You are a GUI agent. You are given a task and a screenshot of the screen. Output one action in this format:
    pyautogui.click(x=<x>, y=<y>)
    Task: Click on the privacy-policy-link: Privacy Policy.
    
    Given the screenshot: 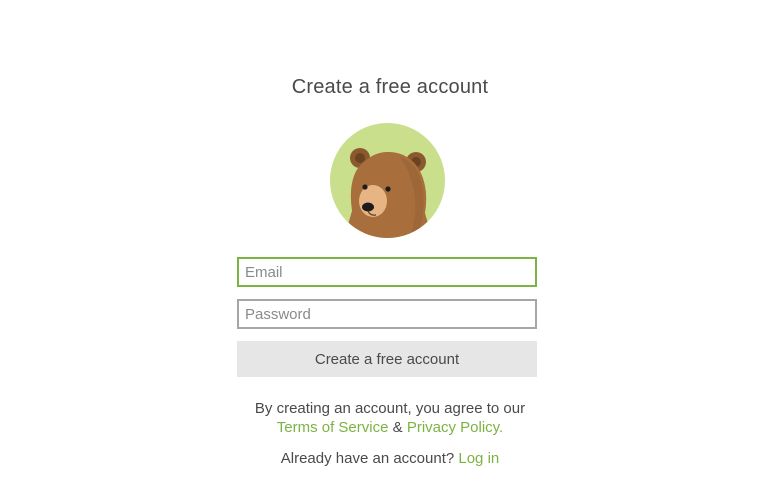 What is the action you would take?
    pyautogui.click(x=455, y=427)
    